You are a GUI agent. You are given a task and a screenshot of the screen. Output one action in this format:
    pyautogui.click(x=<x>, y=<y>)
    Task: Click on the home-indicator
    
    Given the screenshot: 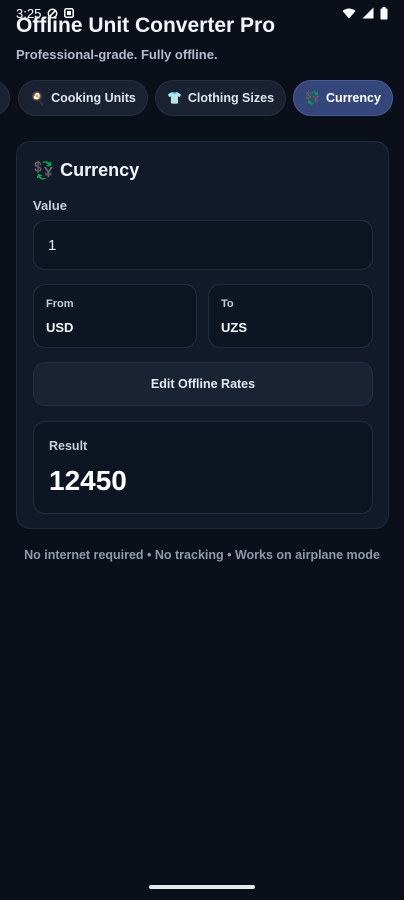 What is the action you would take?
    pyautogui.click(x=202, y=887)
    